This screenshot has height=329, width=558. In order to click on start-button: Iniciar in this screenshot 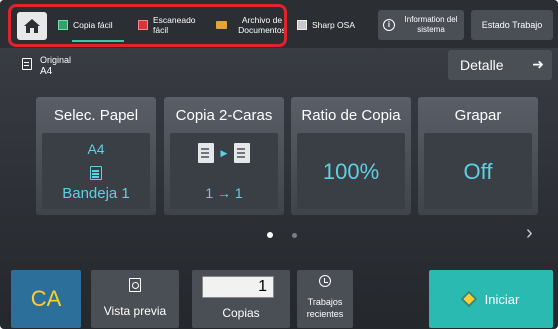, I will do `click(491, 299)`.